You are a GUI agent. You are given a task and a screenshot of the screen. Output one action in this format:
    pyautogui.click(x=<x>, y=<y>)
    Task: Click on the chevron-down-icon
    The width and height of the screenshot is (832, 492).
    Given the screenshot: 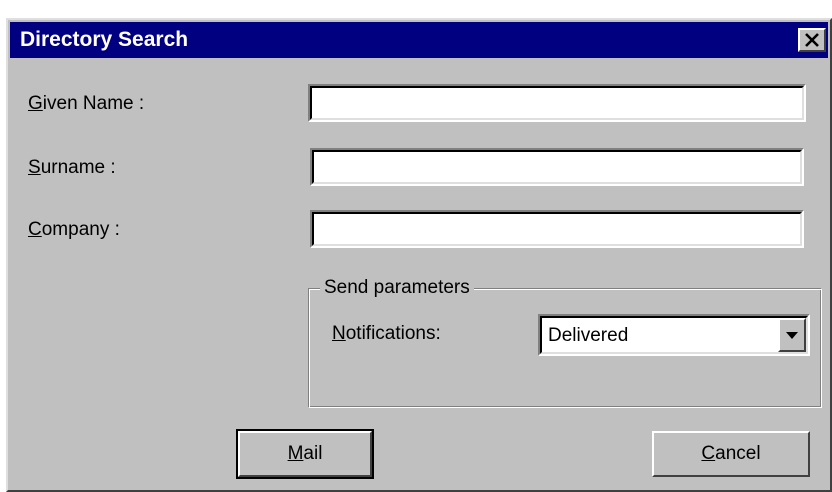 What is the action you would take?
    pyautogui.click(x=792, y=335)
    